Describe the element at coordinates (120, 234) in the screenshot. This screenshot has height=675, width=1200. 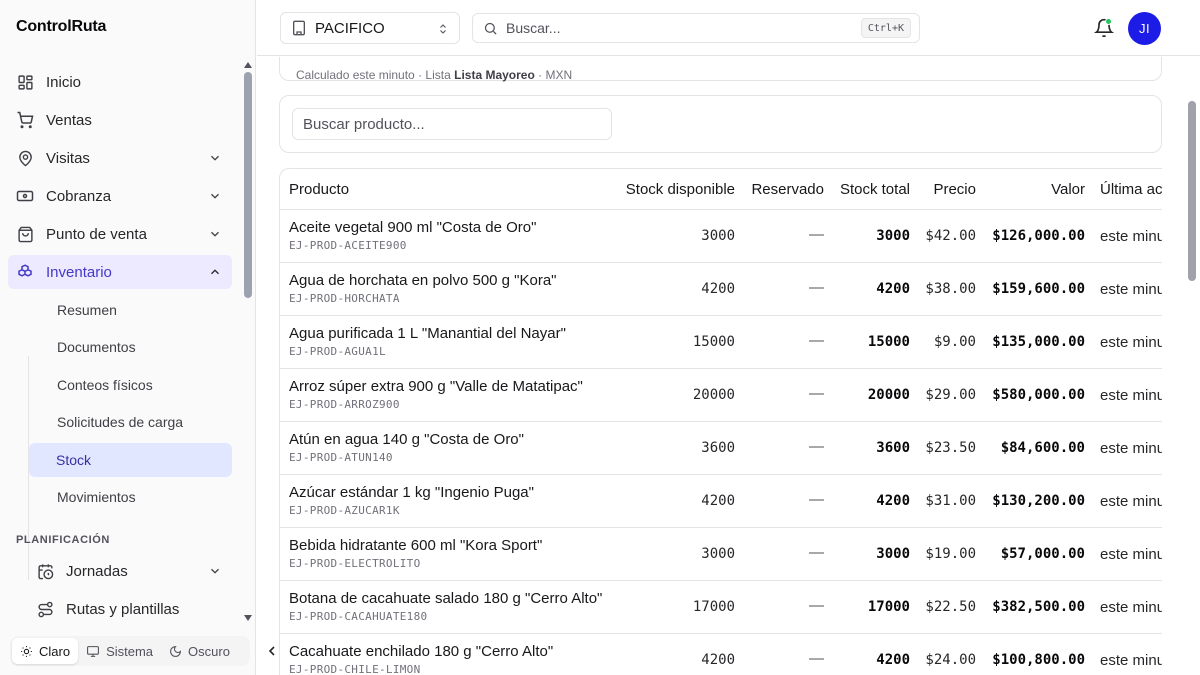
I see `sidebar-item-punto-de-venta: Punto de venta` at that location.